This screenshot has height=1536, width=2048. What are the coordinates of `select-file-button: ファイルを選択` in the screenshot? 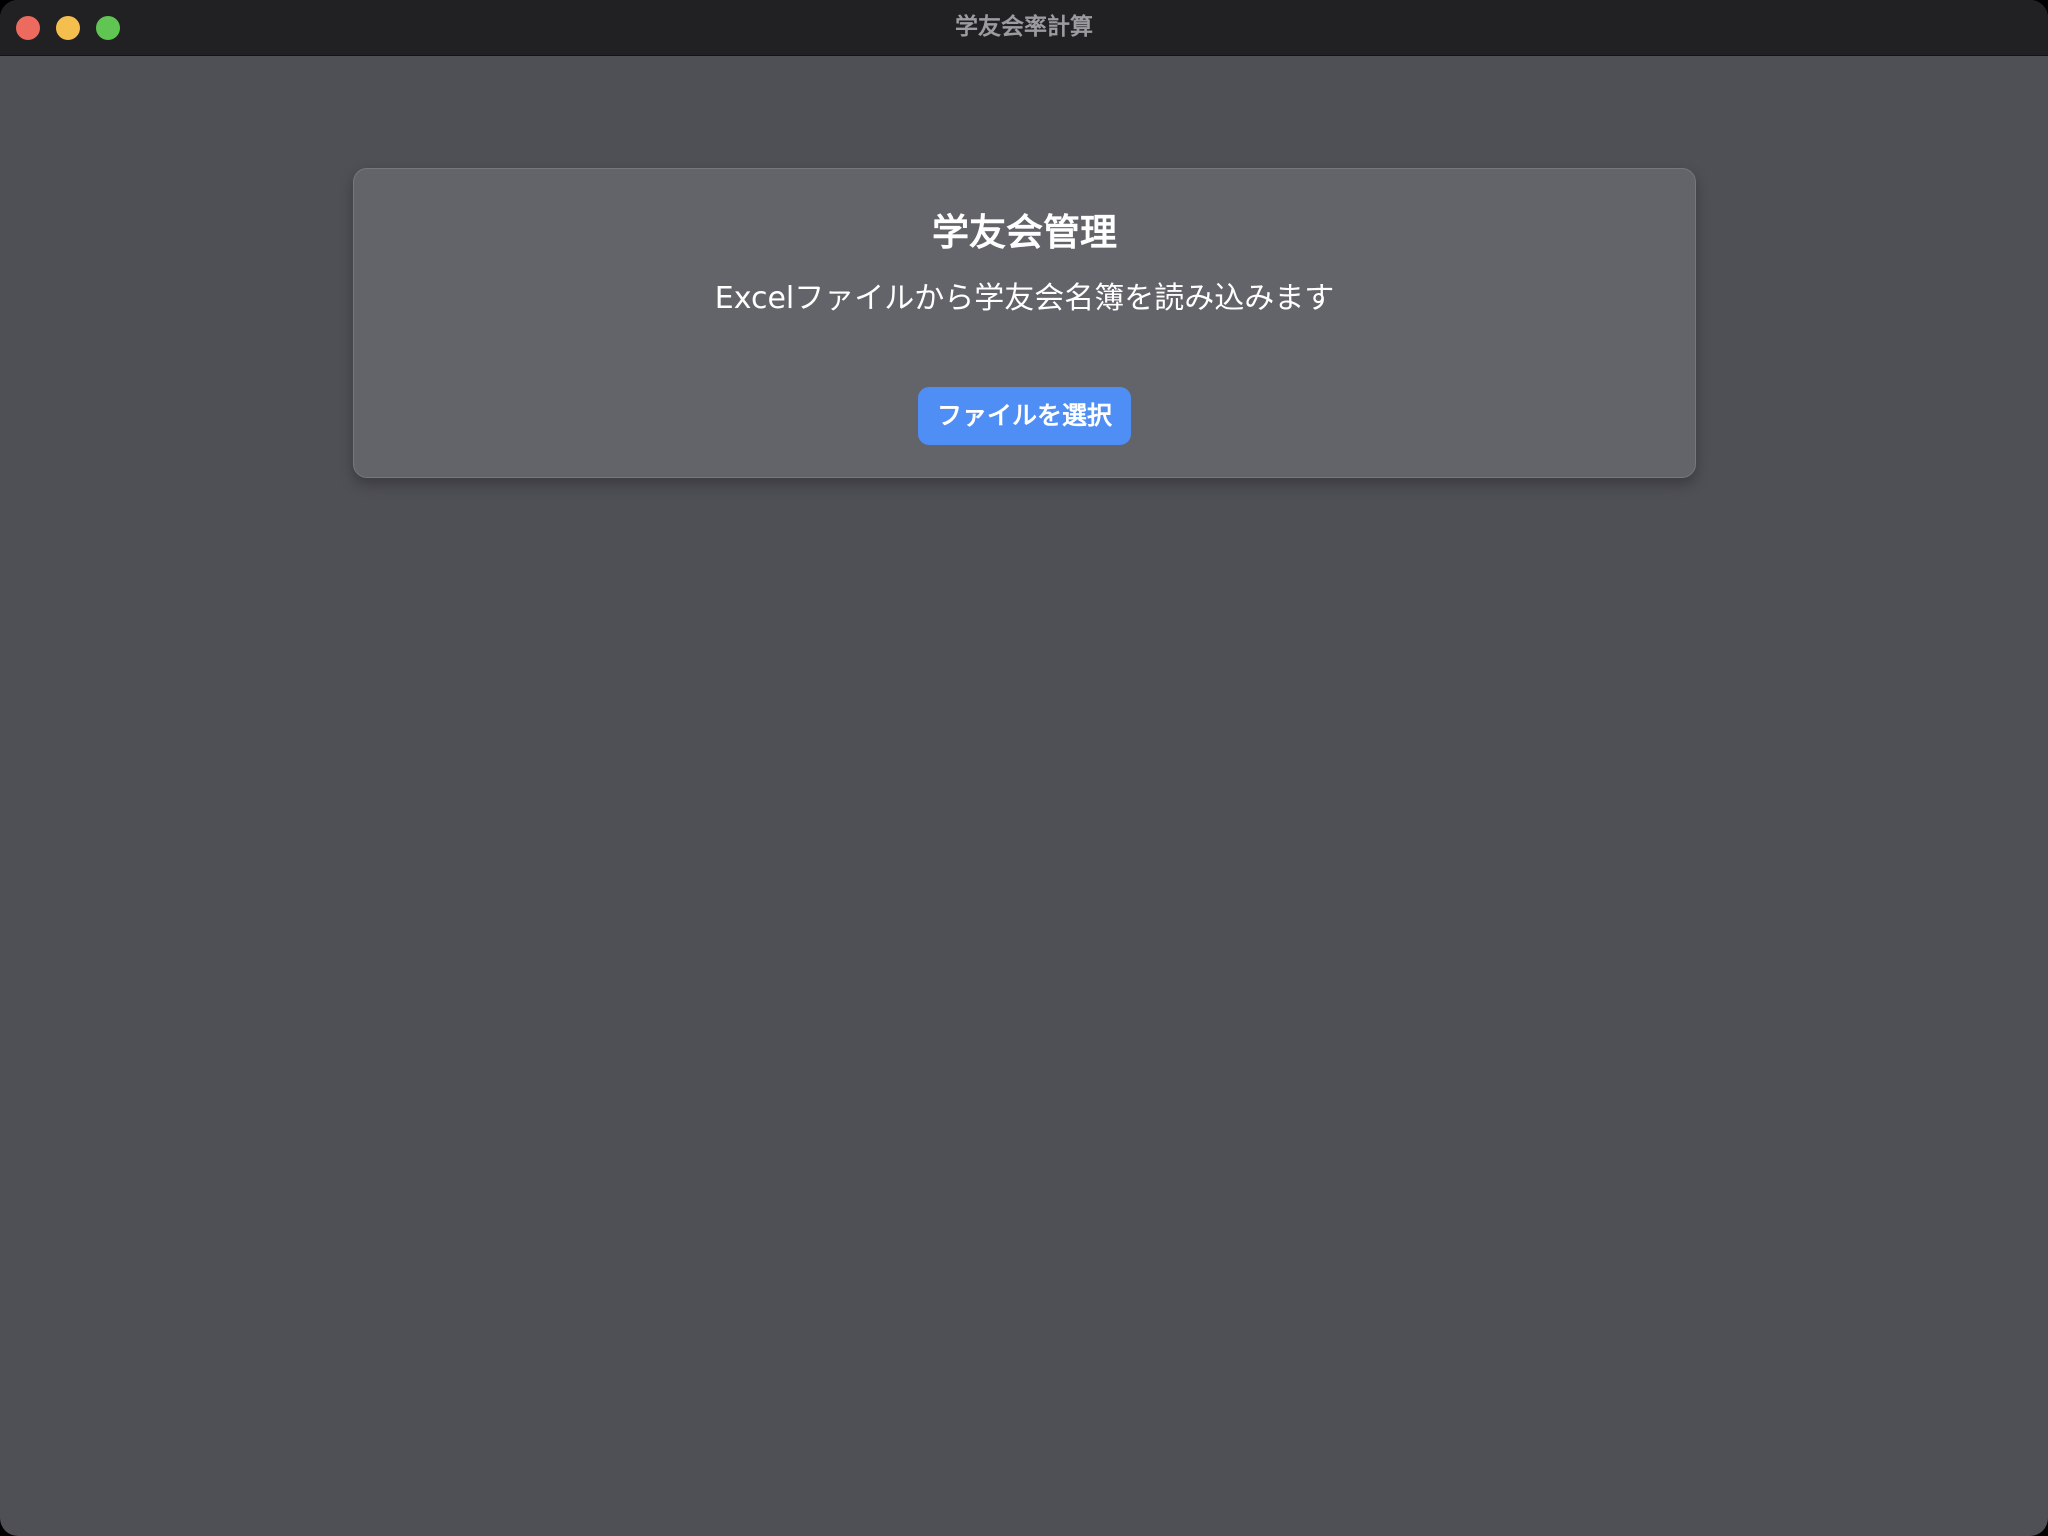 It's located at (1024, 416).